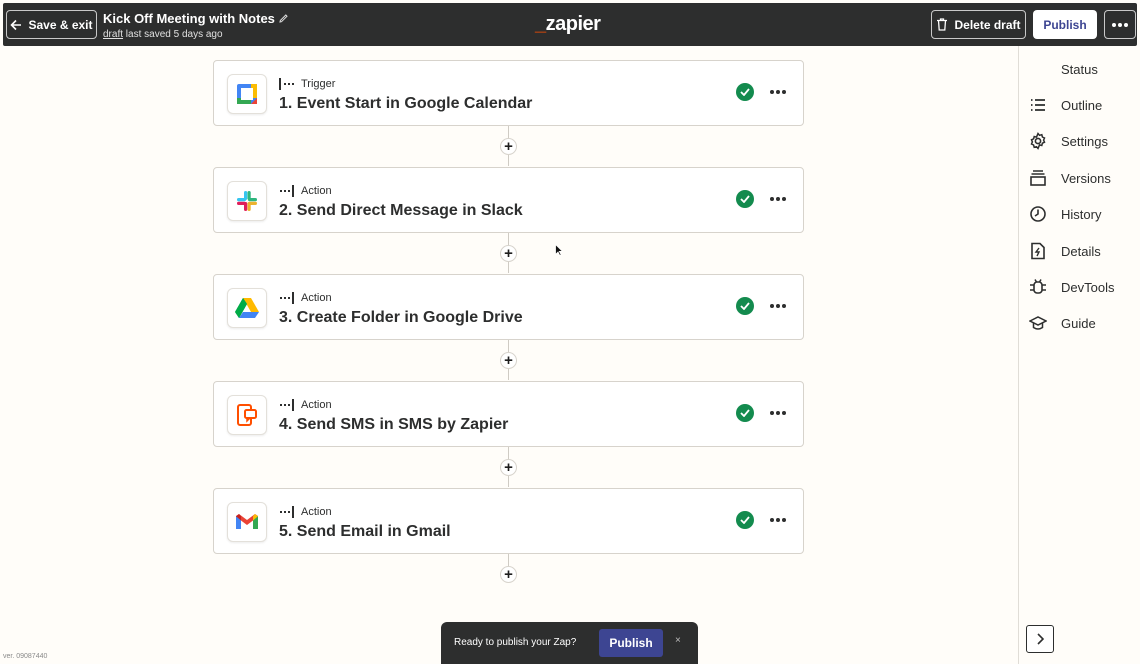 This screenshot has width=1140, height=664. I want to click on more-options-button, so click(1120, 24).